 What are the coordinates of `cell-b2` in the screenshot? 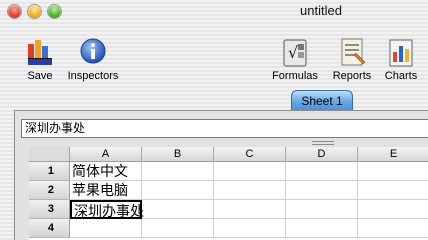 It's located at (178, 190).